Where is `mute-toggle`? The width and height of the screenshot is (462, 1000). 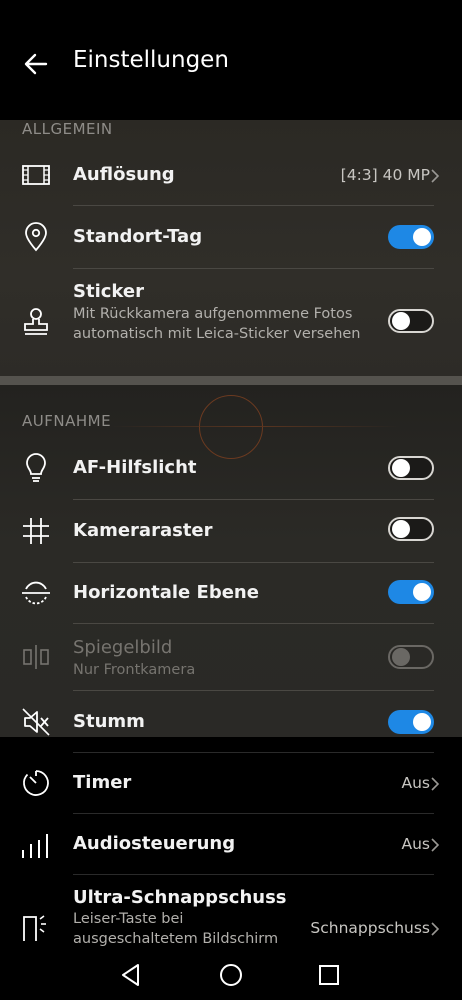
mute-toggle is located at coordinates (411, 722).